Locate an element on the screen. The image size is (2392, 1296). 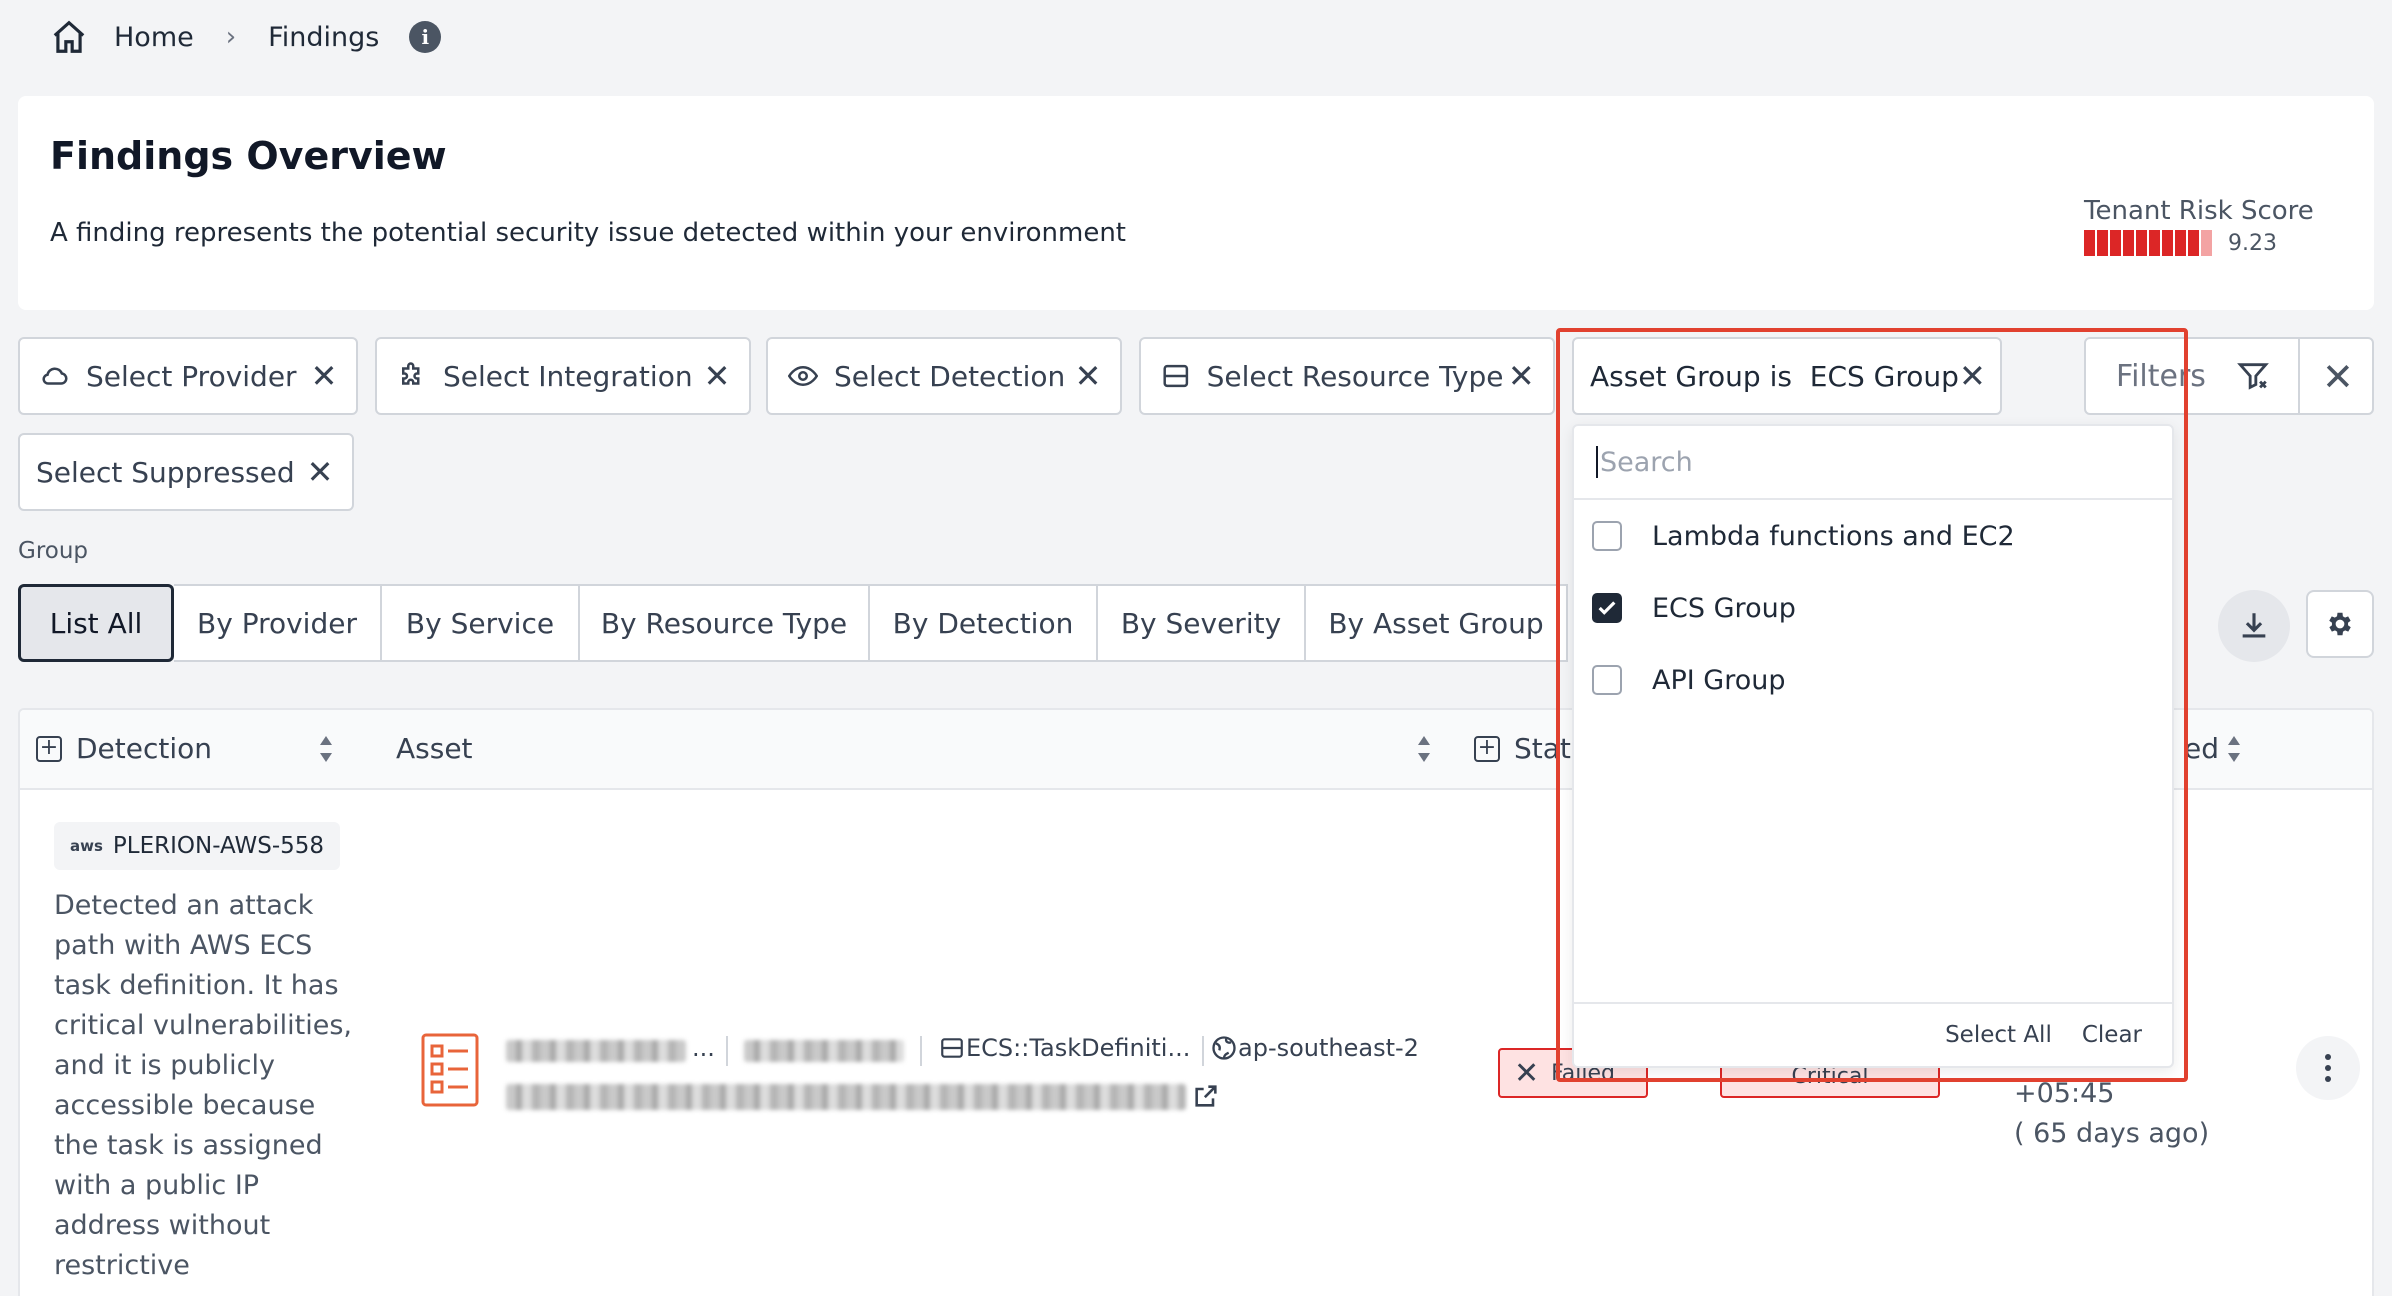
download-icon is located at coordinates (2254, 625).